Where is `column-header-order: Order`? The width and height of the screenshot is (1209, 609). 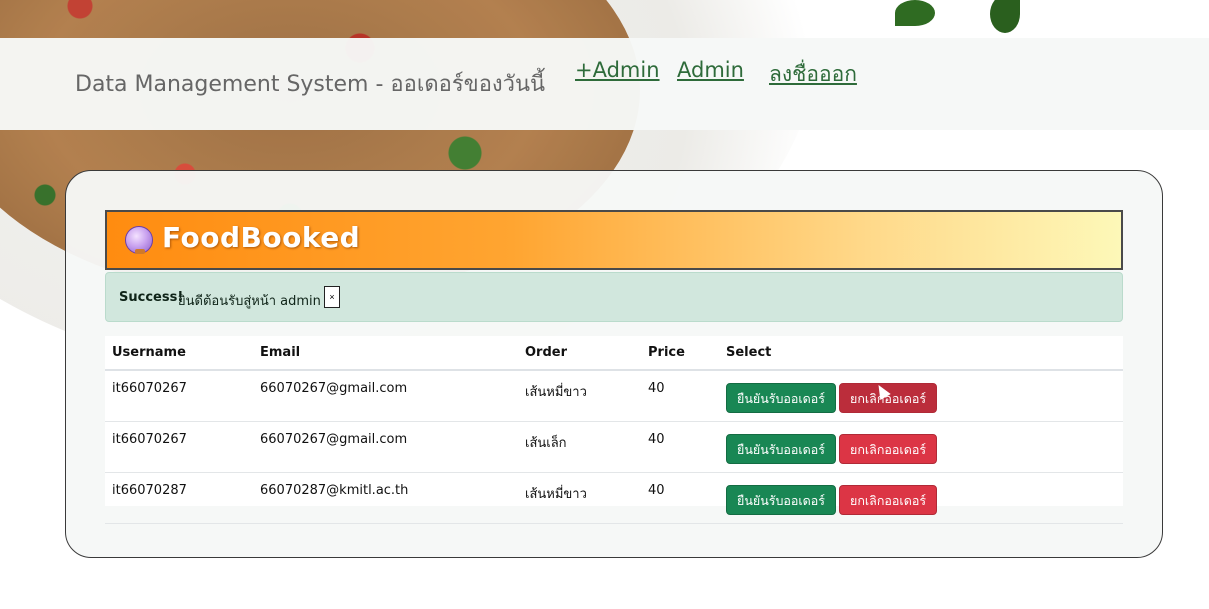
column-header-order: Order is located at coordinates (579, 353).